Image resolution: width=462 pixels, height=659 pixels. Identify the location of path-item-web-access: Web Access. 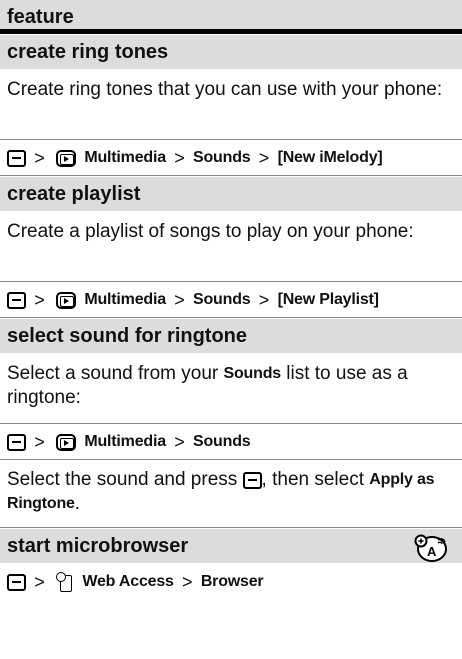
(128, 581).